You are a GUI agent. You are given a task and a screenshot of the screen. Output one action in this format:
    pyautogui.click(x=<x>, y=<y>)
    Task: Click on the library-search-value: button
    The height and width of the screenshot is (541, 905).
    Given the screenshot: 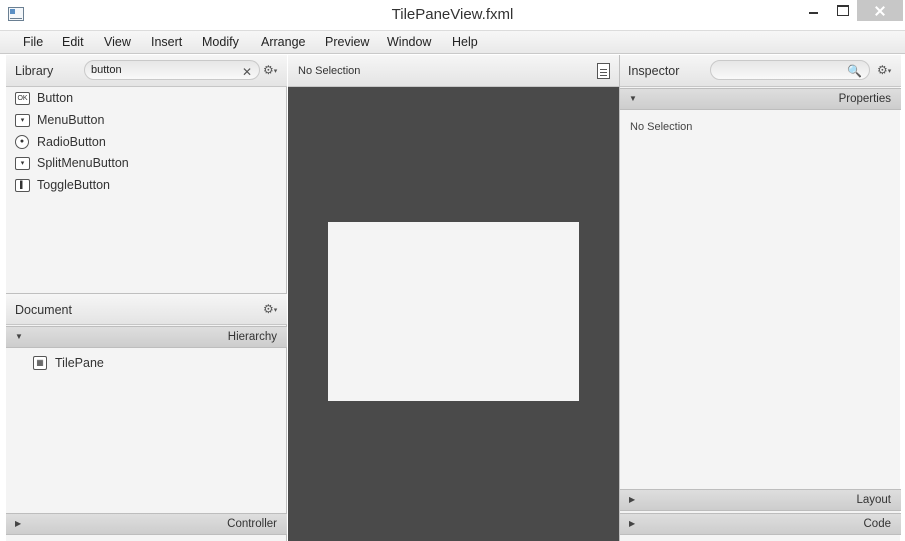 What is the action you would take?
    pyautogui.click(x=106, y=70)
    